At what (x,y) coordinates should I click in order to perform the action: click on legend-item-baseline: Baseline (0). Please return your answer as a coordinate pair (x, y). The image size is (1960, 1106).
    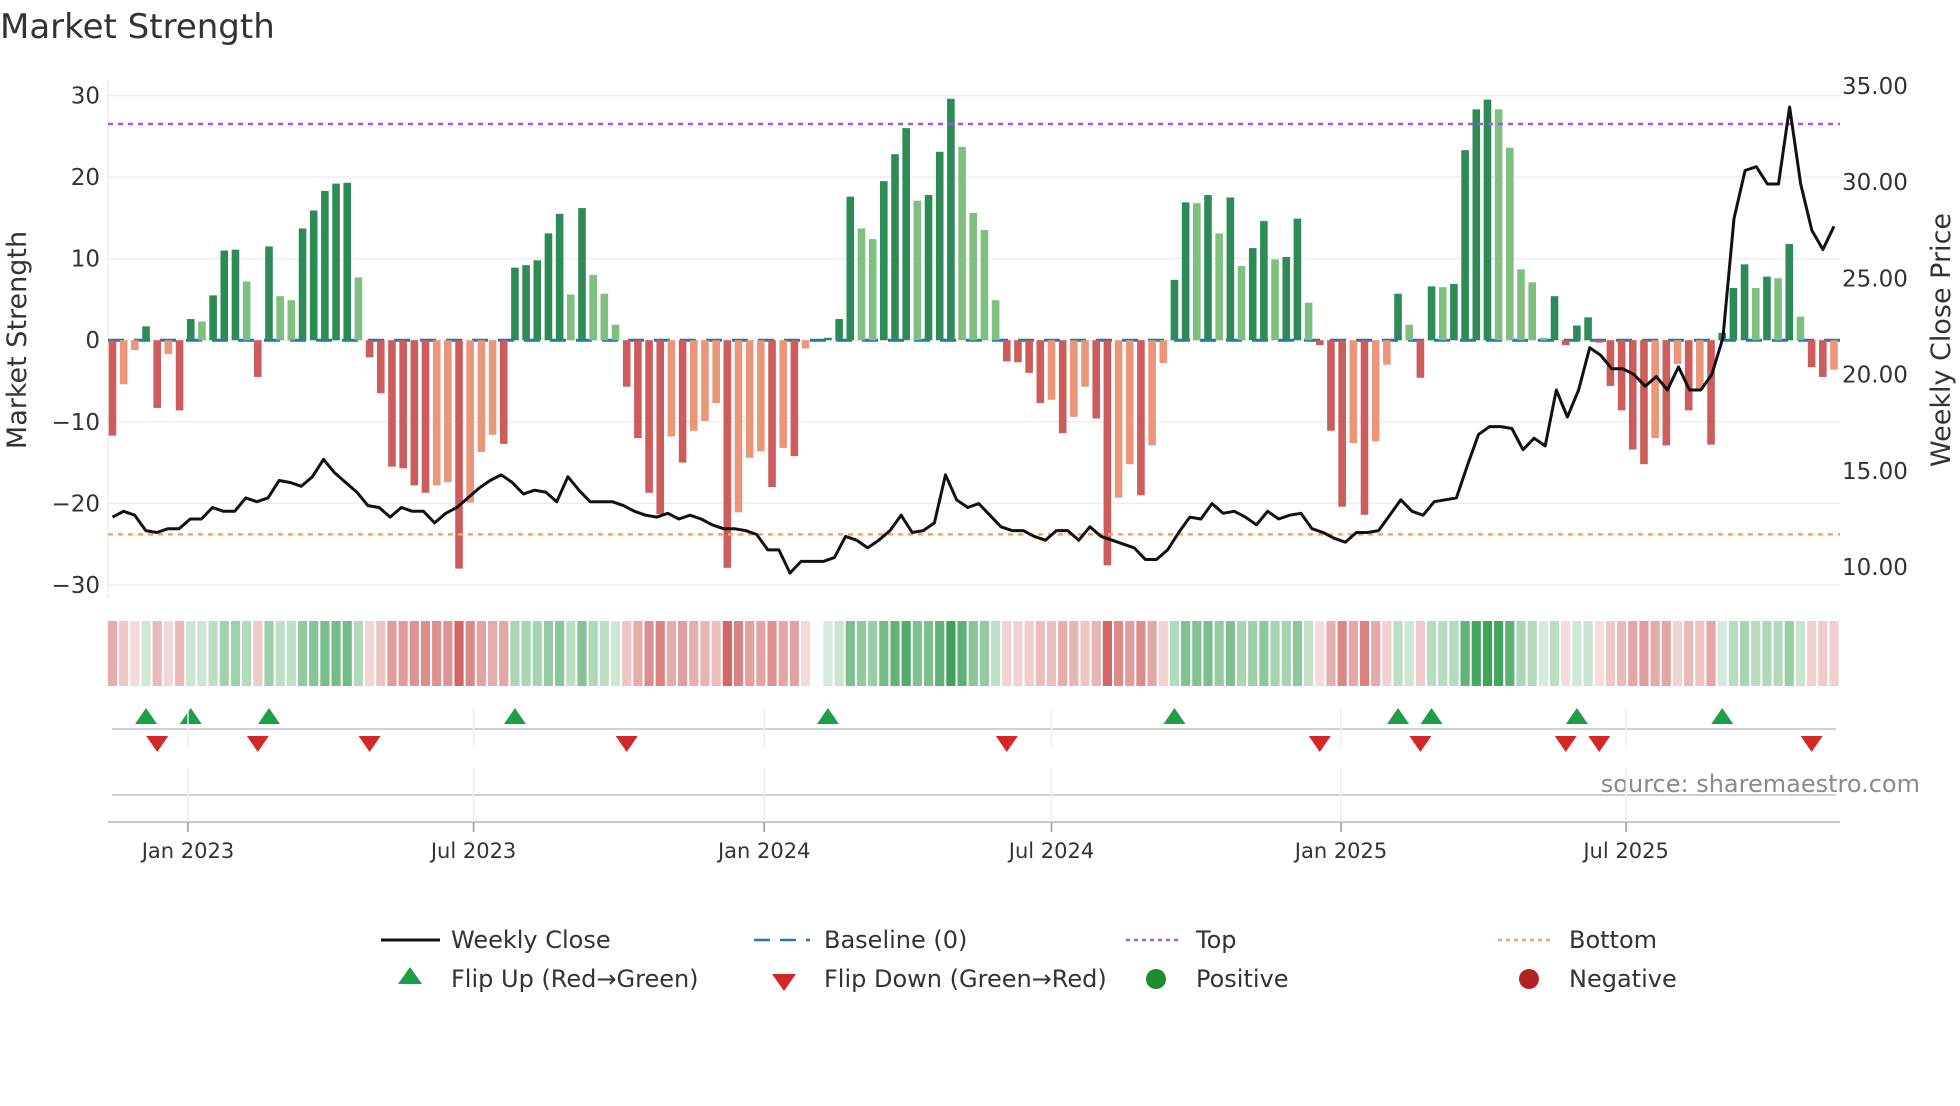
    Looking at the image, I should click on (860, 940).